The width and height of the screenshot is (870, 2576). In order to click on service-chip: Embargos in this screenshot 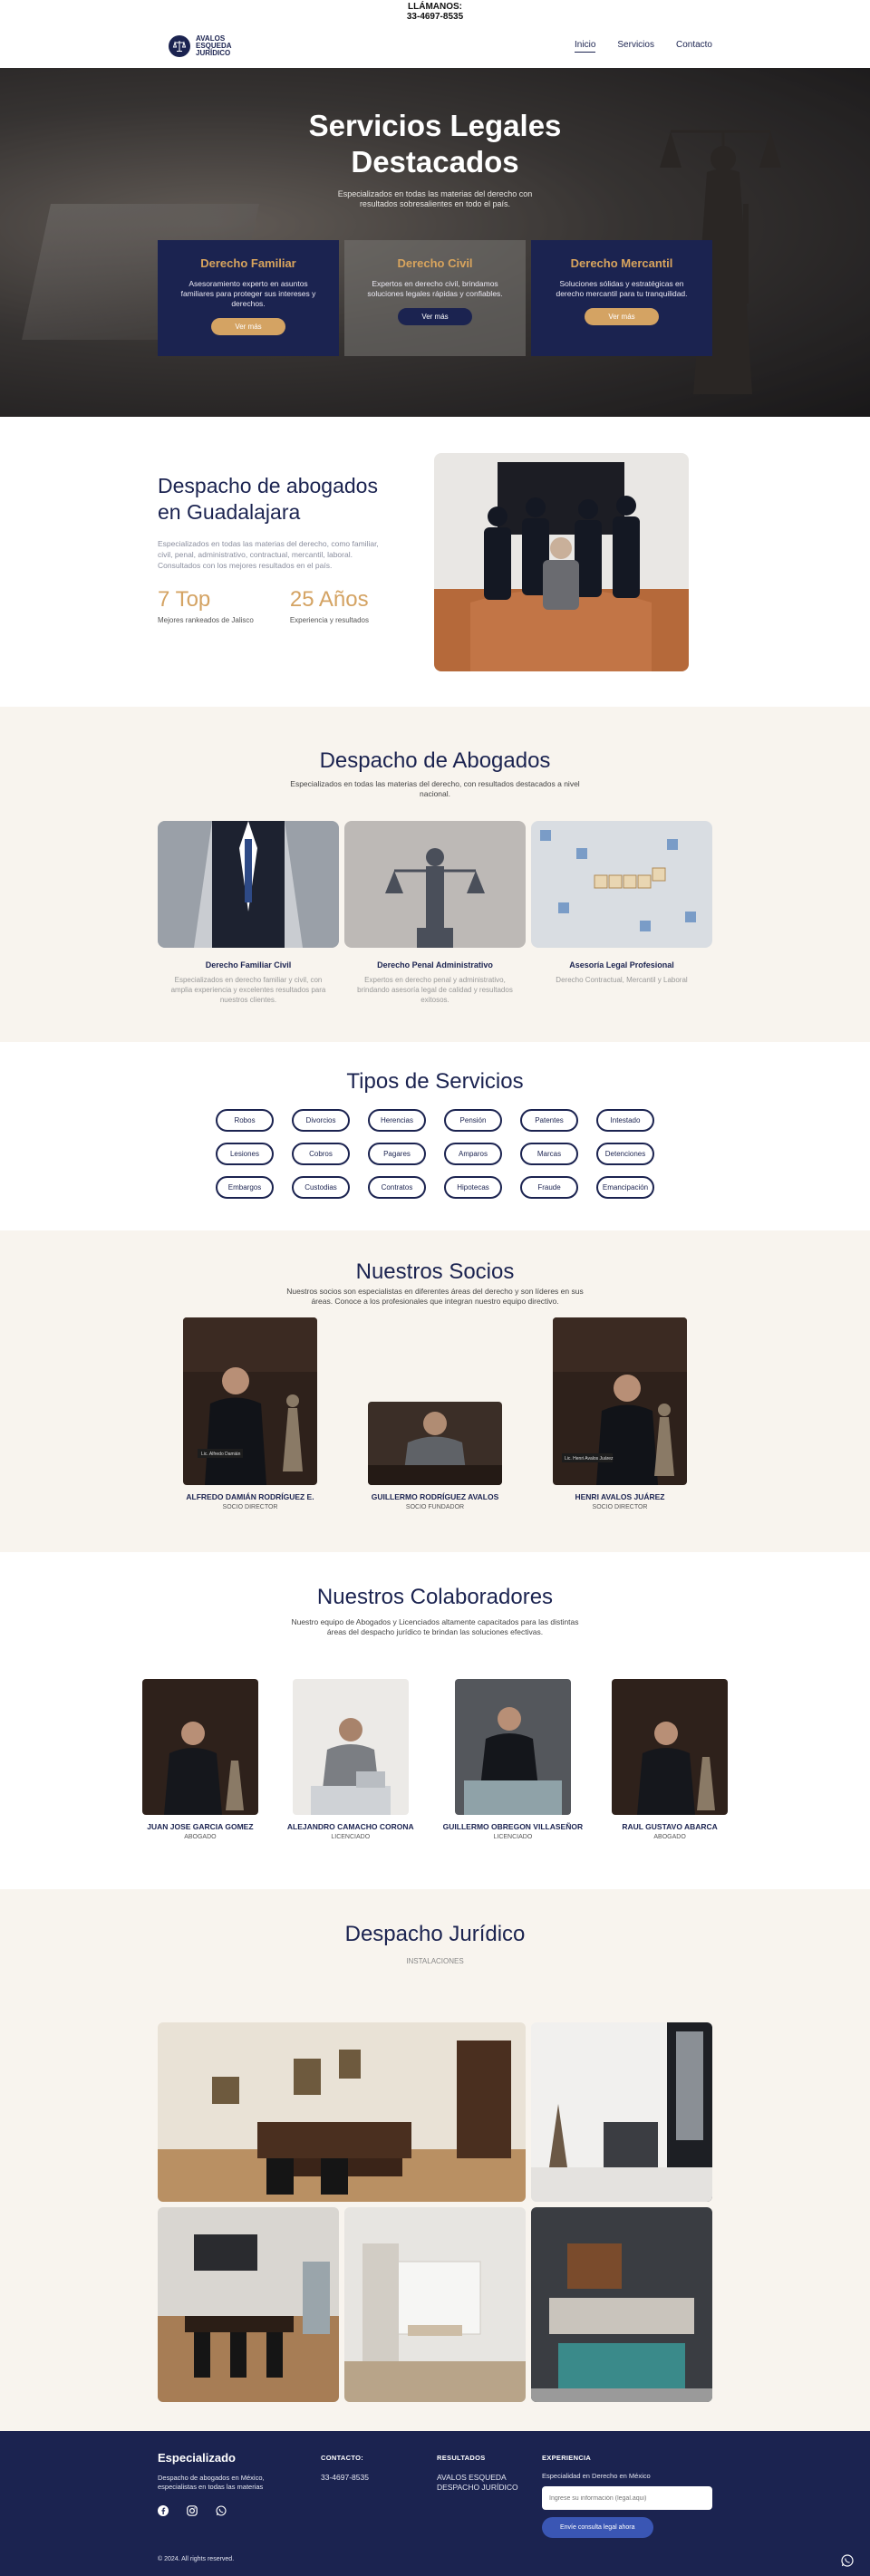, I will do `click(245, 1187)`.